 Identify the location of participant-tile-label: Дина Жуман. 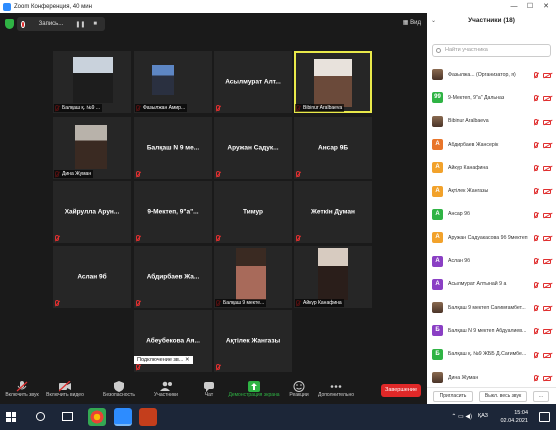
(74, 174).